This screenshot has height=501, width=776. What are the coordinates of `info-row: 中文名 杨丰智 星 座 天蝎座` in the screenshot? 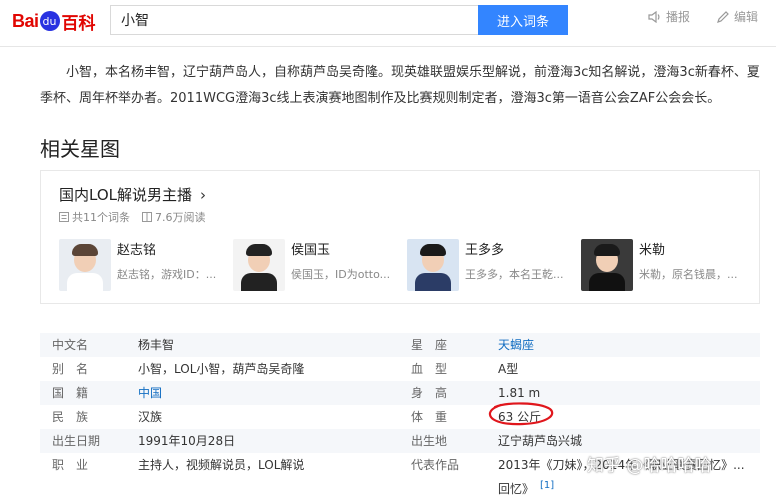 It's located at (400, 345).